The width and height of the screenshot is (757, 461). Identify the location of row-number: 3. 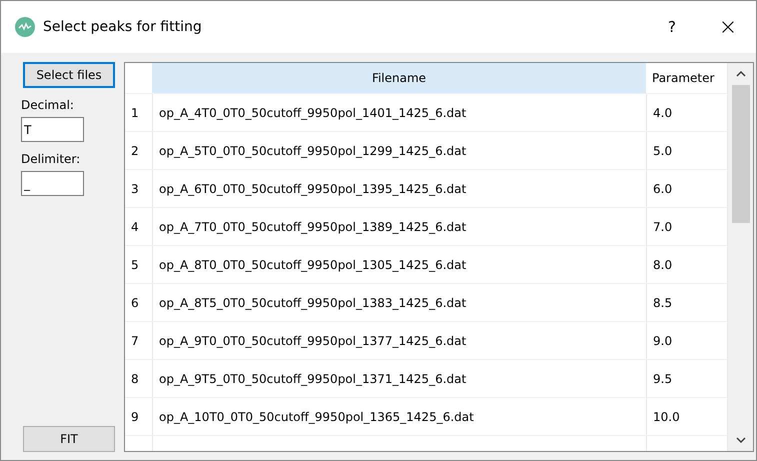
(135, 189).